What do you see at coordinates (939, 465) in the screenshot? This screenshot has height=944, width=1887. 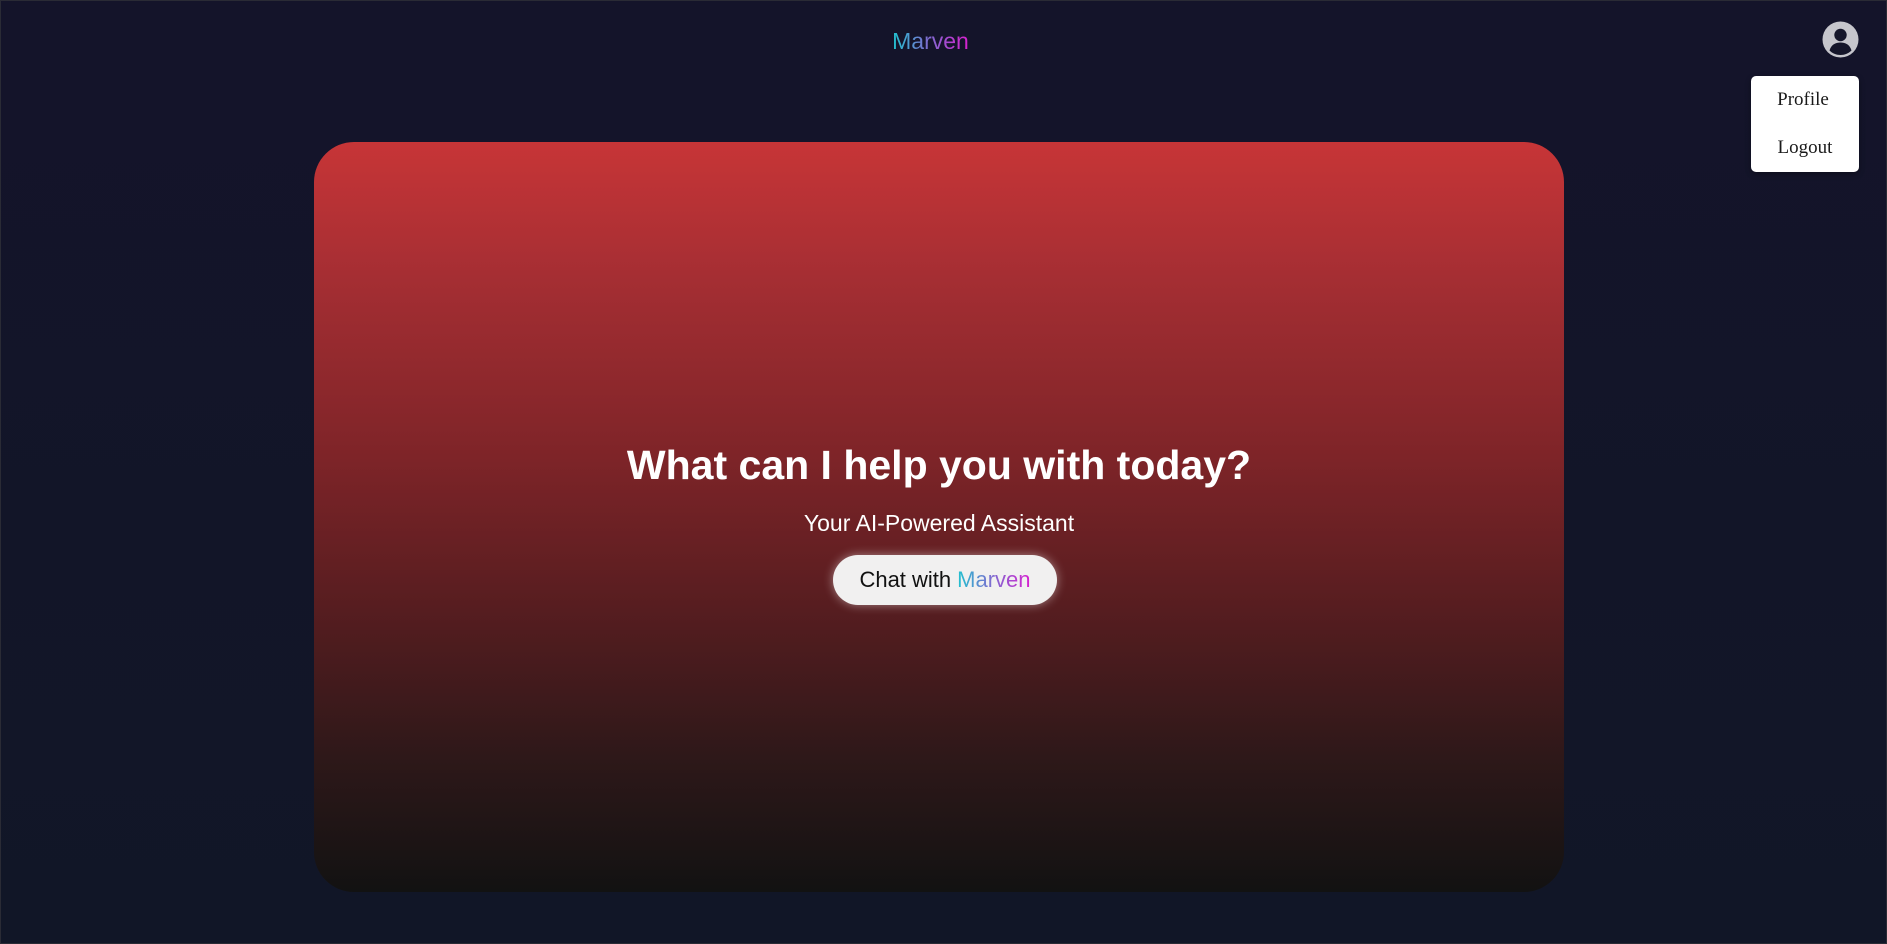 I see `hero-title: What can I help you with today?` at bounding box center [939, 465].